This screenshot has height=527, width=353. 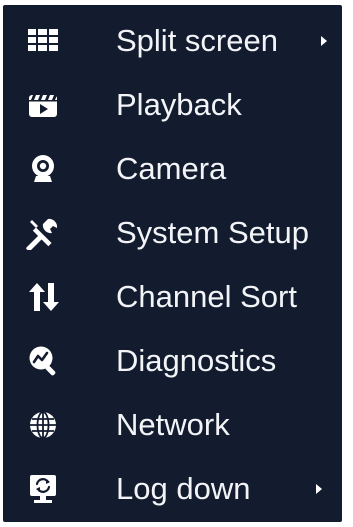 I want to click on webcam-icon, so click(x=43, y=169).